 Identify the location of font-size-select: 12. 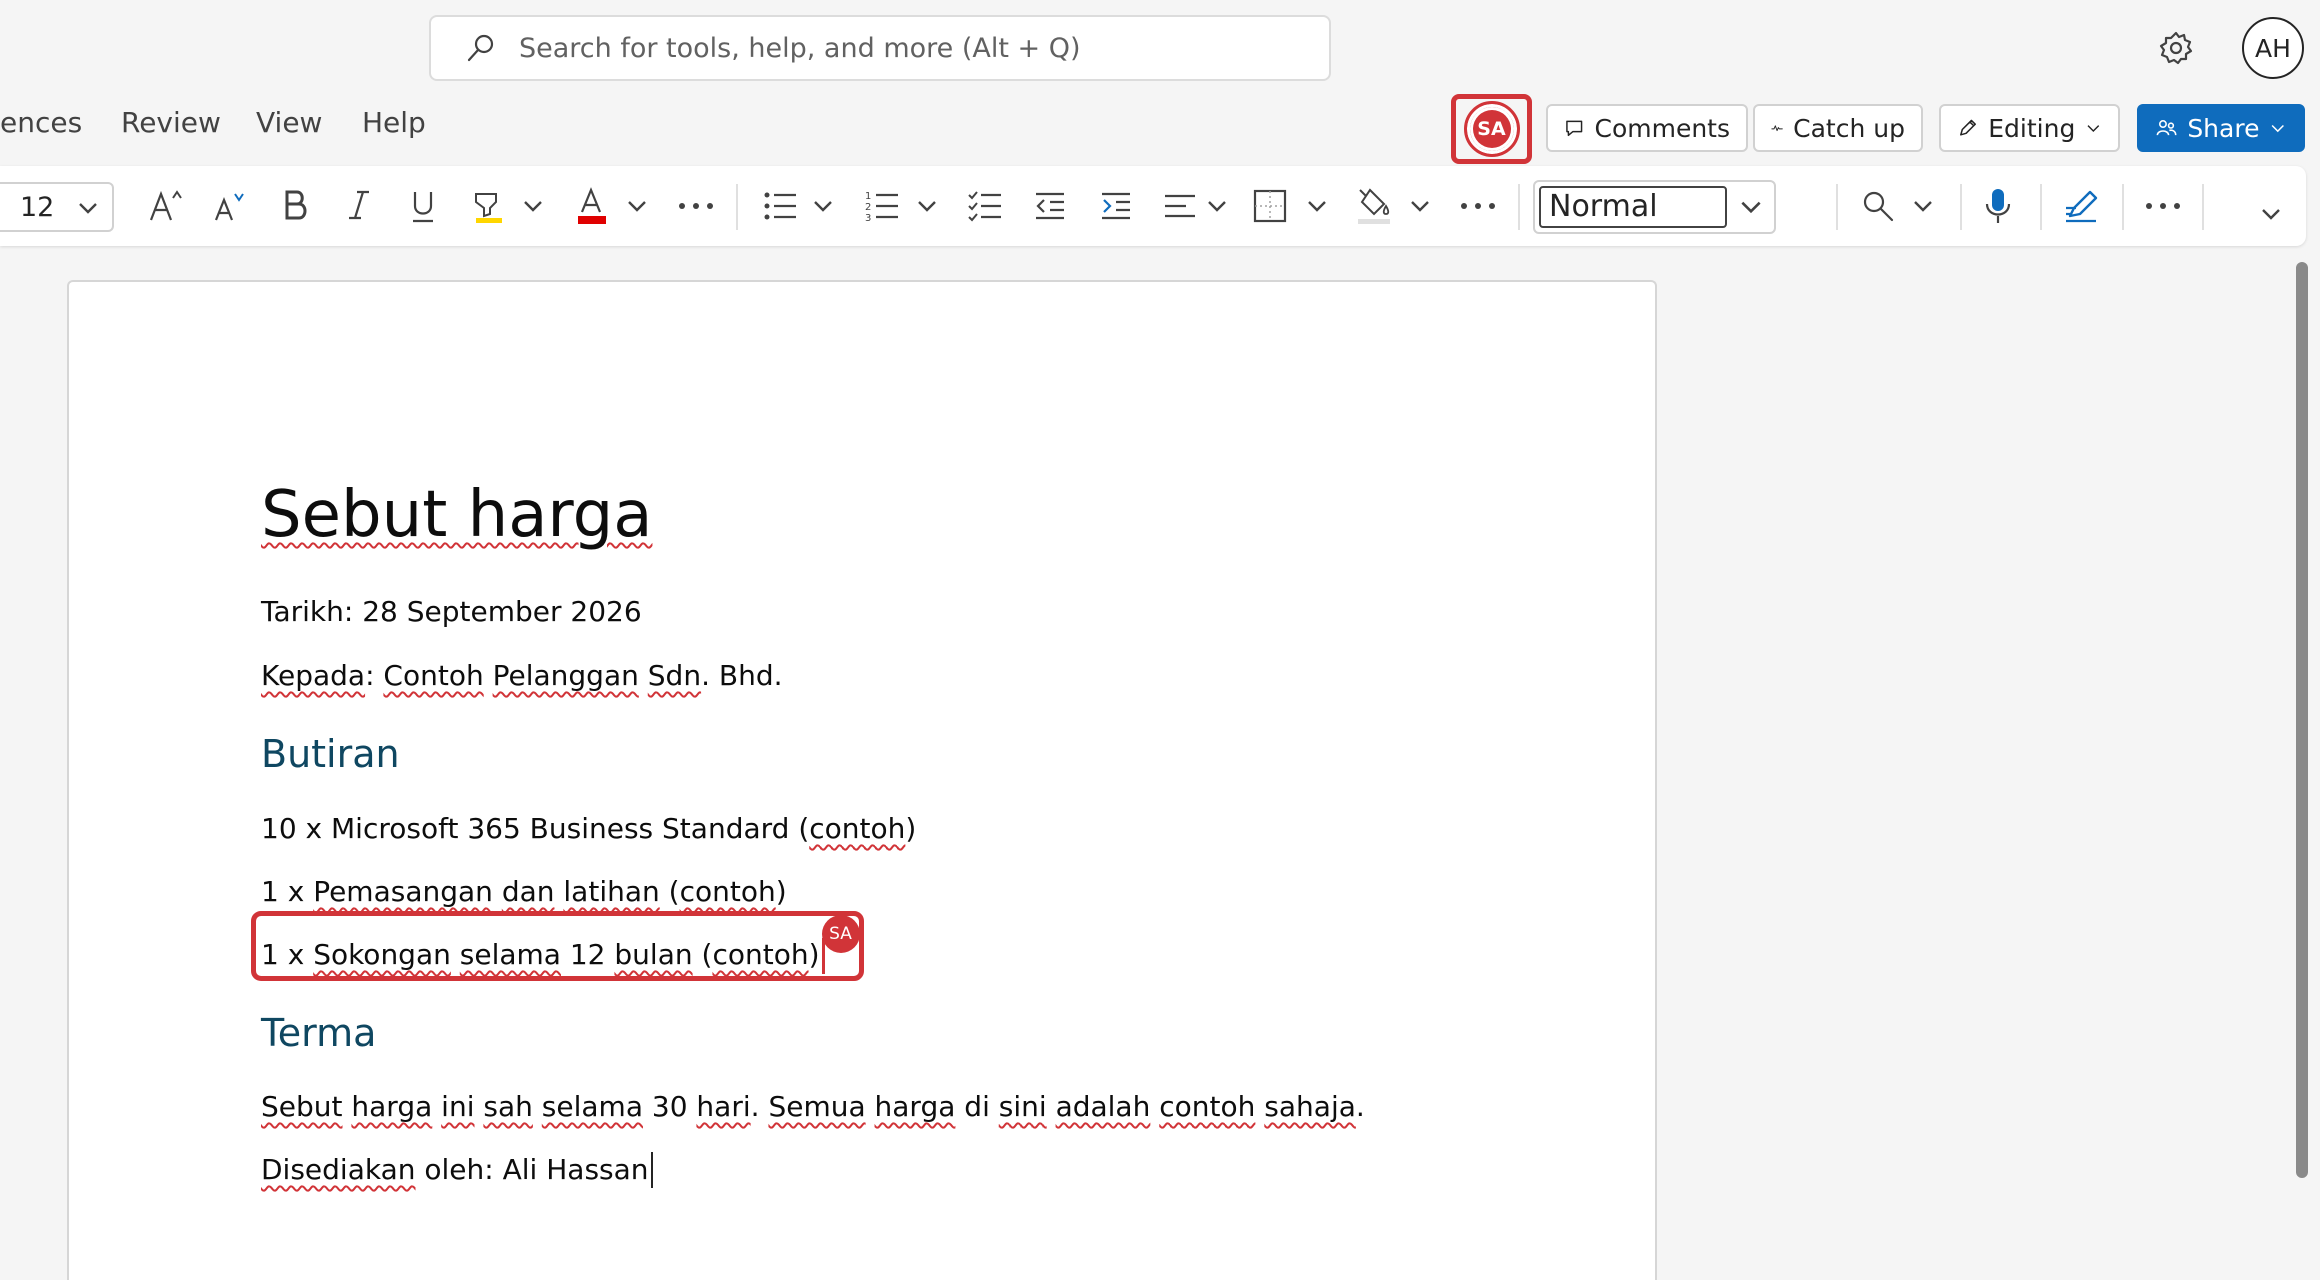
(57, 207).